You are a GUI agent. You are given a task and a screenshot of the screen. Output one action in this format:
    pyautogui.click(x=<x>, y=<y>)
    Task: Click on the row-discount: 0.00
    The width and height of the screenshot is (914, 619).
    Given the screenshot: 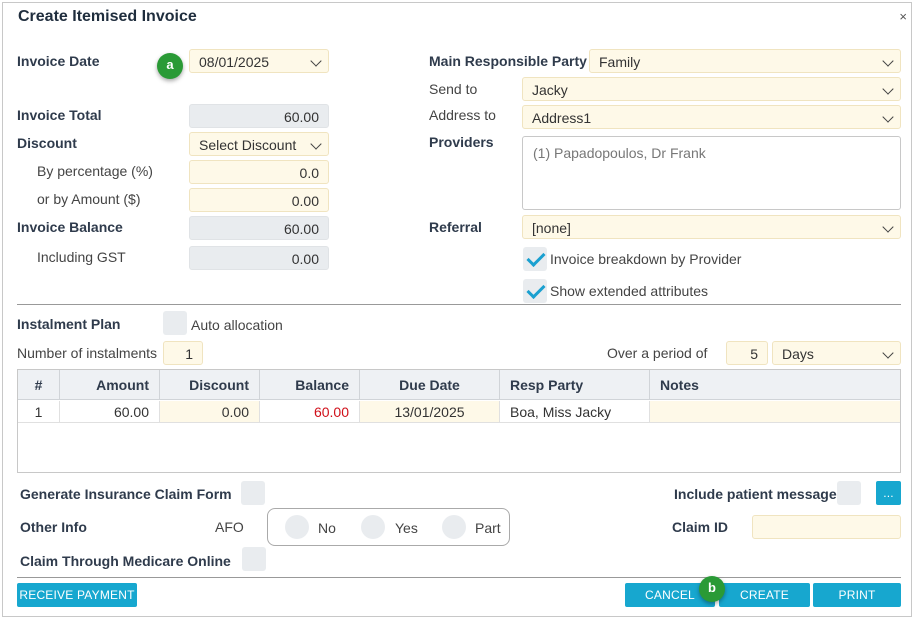 What is the action you would take?
    pyautogui.click(x=210, y=412)
    